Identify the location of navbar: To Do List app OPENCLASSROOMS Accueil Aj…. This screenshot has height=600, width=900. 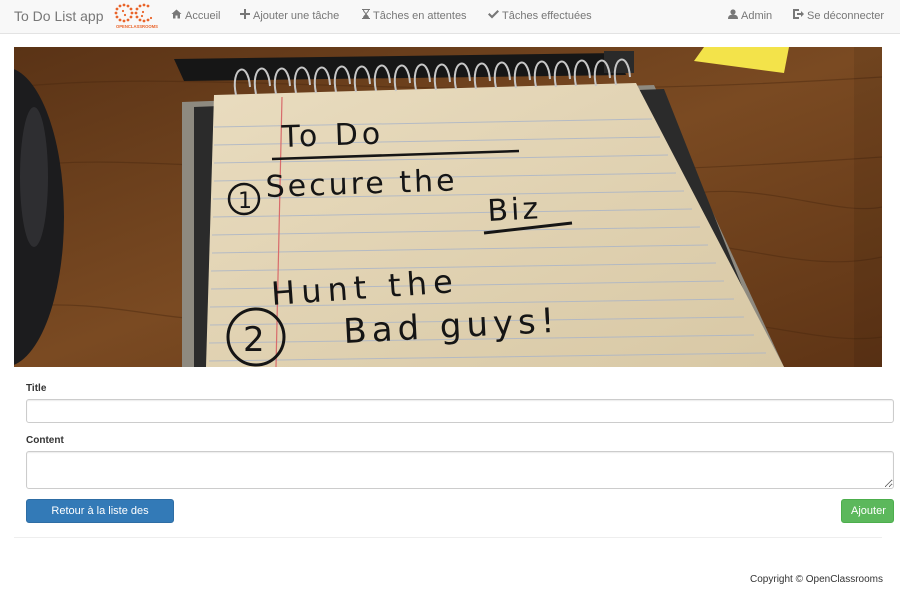
(450, 17).